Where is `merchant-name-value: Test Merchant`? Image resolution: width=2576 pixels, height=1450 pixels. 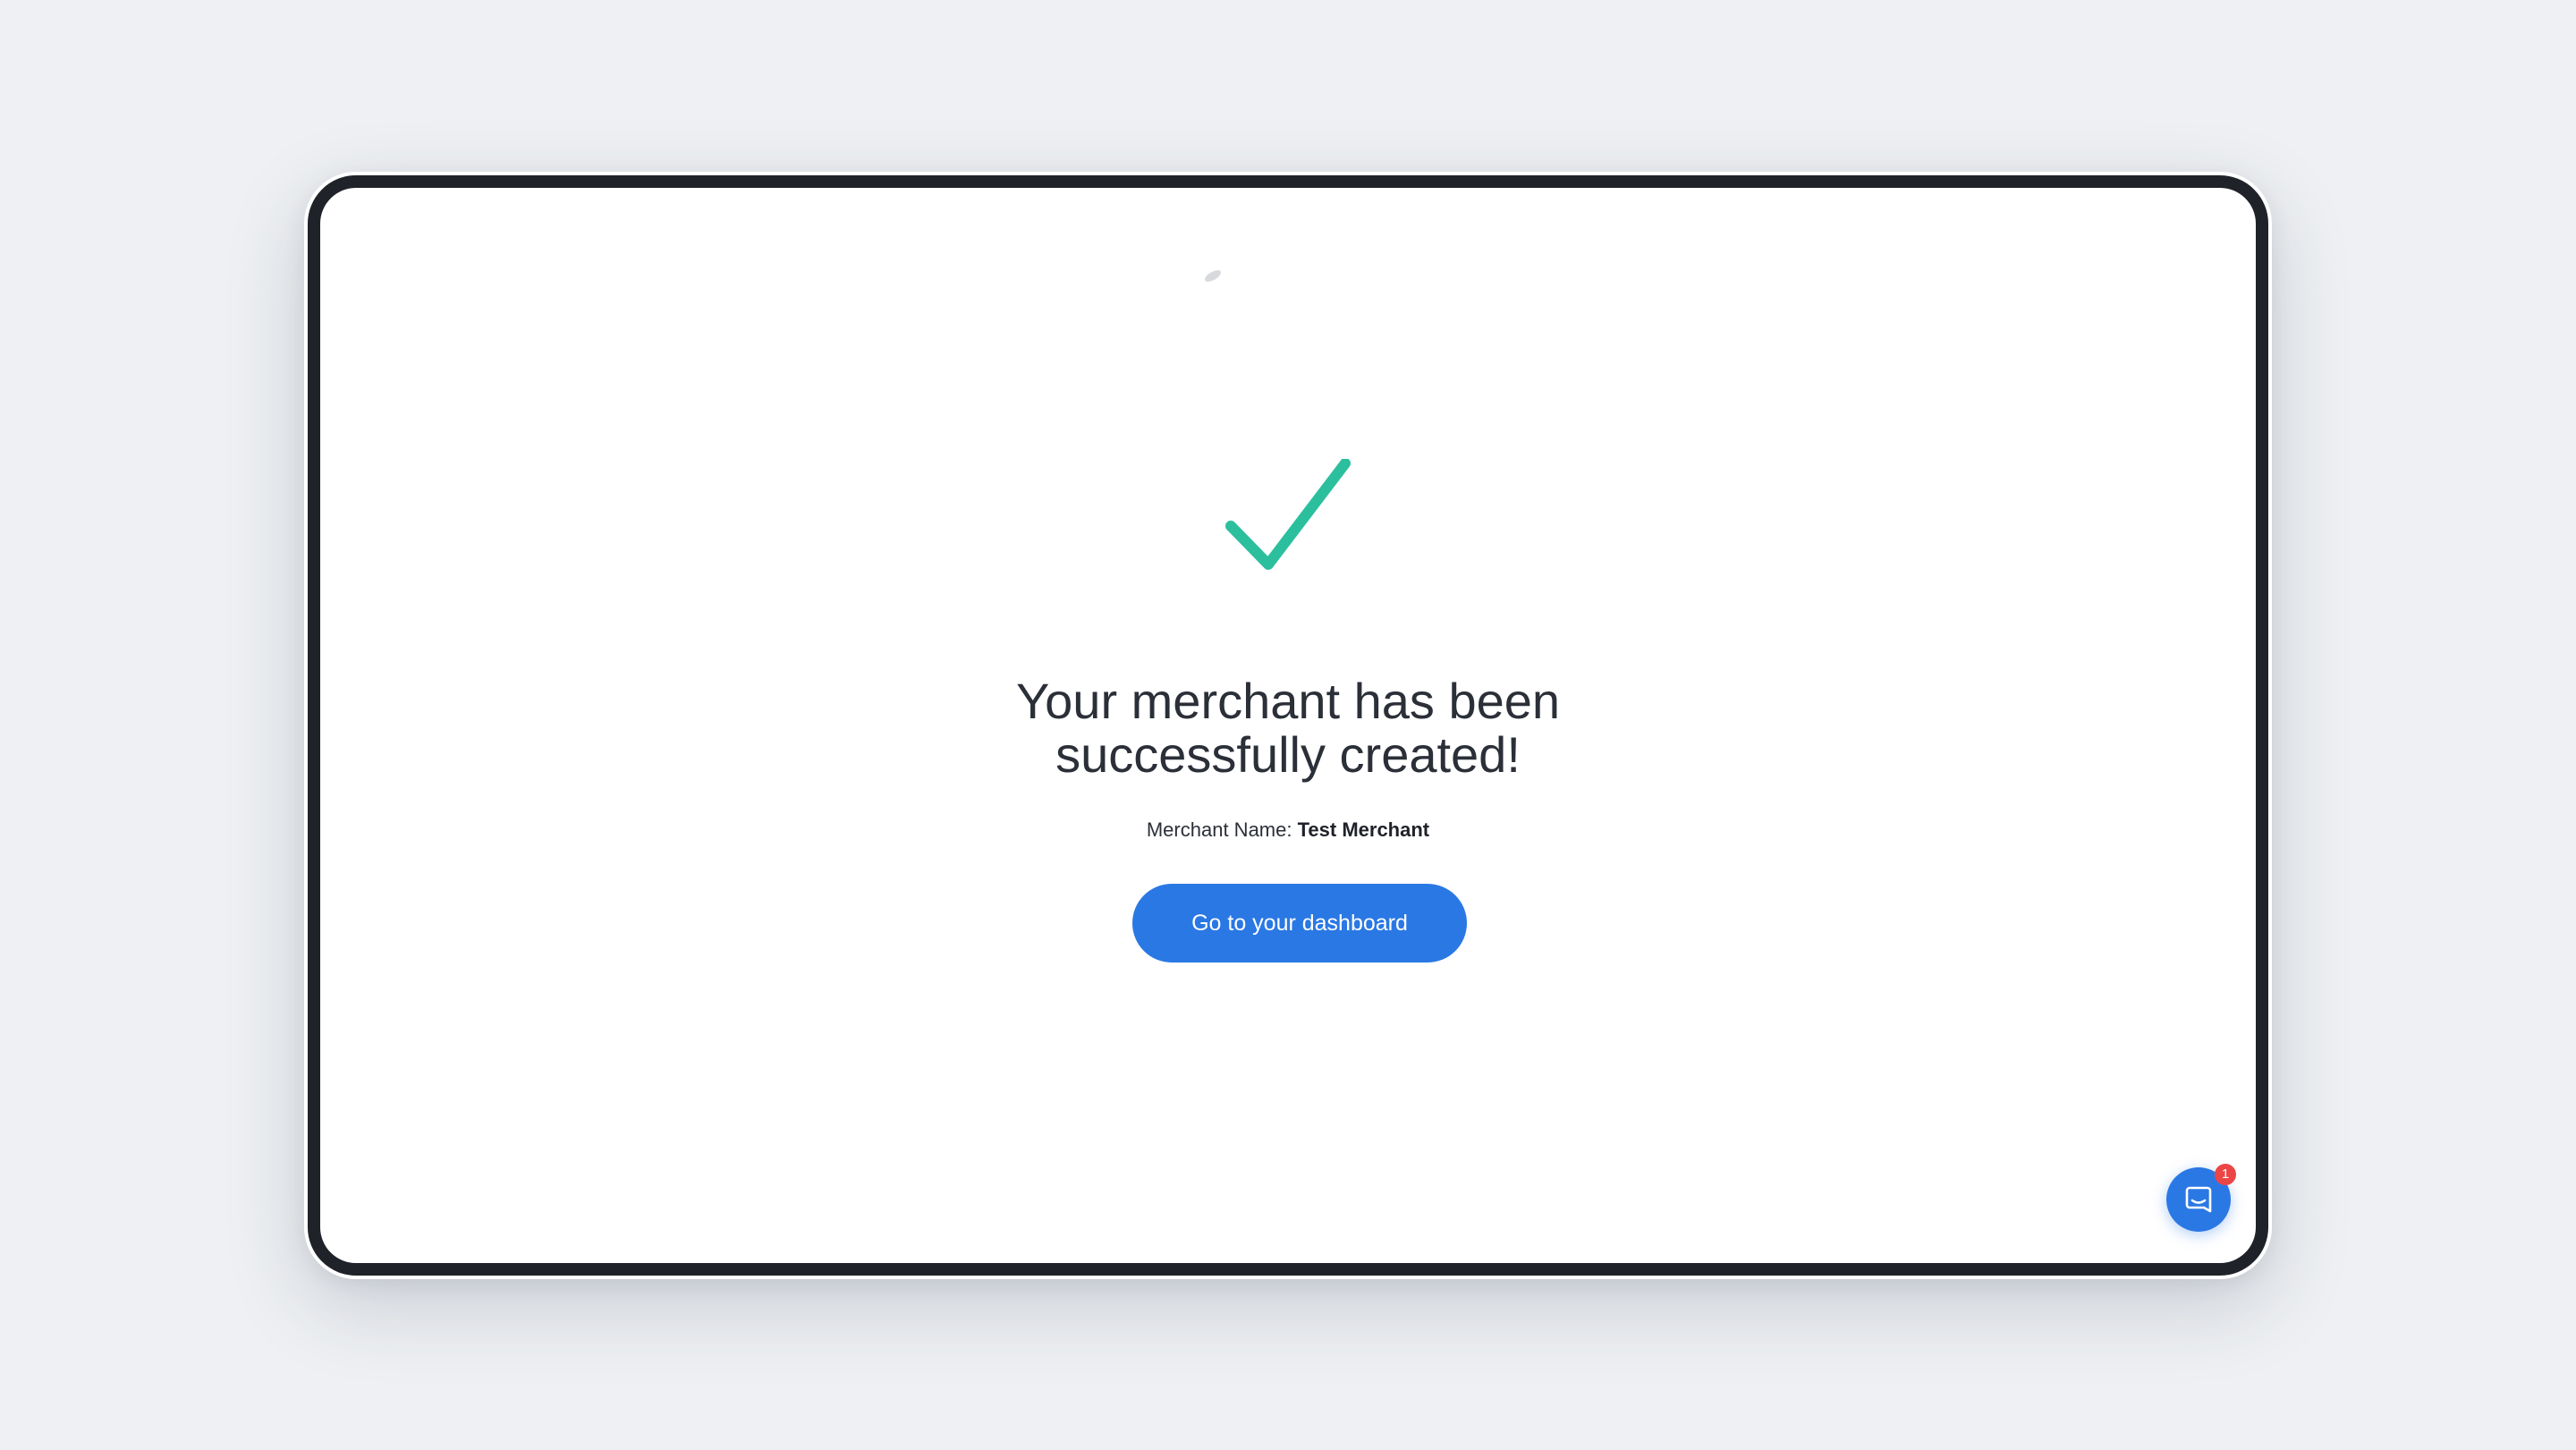 merchant-name-value: Test Merchant is located at coordinates (1363, 829).